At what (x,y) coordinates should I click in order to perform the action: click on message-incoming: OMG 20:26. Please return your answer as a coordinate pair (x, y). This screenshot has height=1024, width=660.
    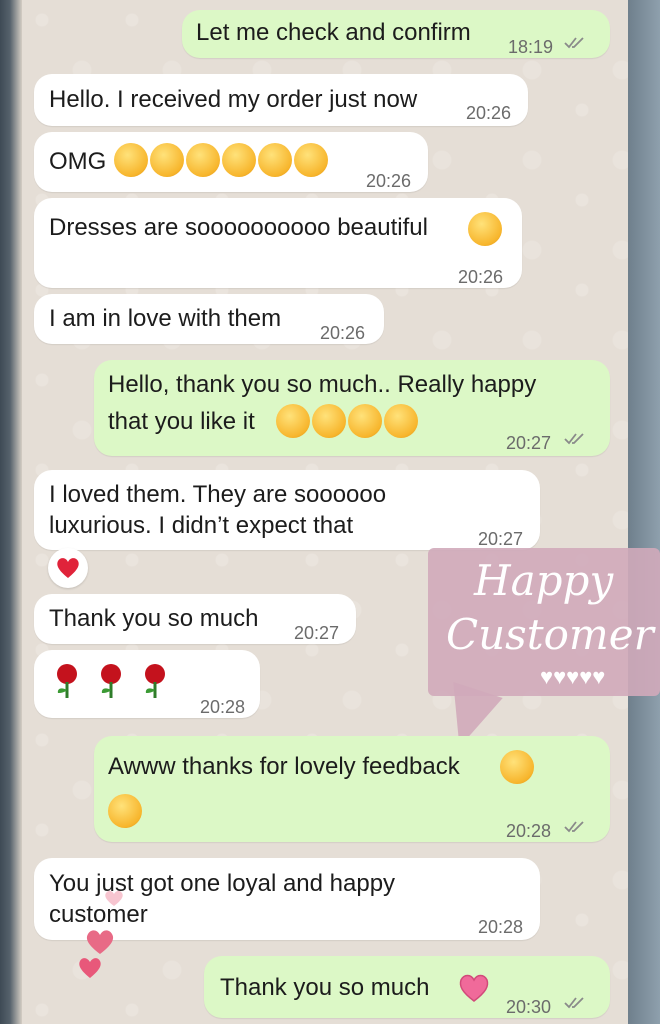
    Looking at the image, I should click on (231, 162).